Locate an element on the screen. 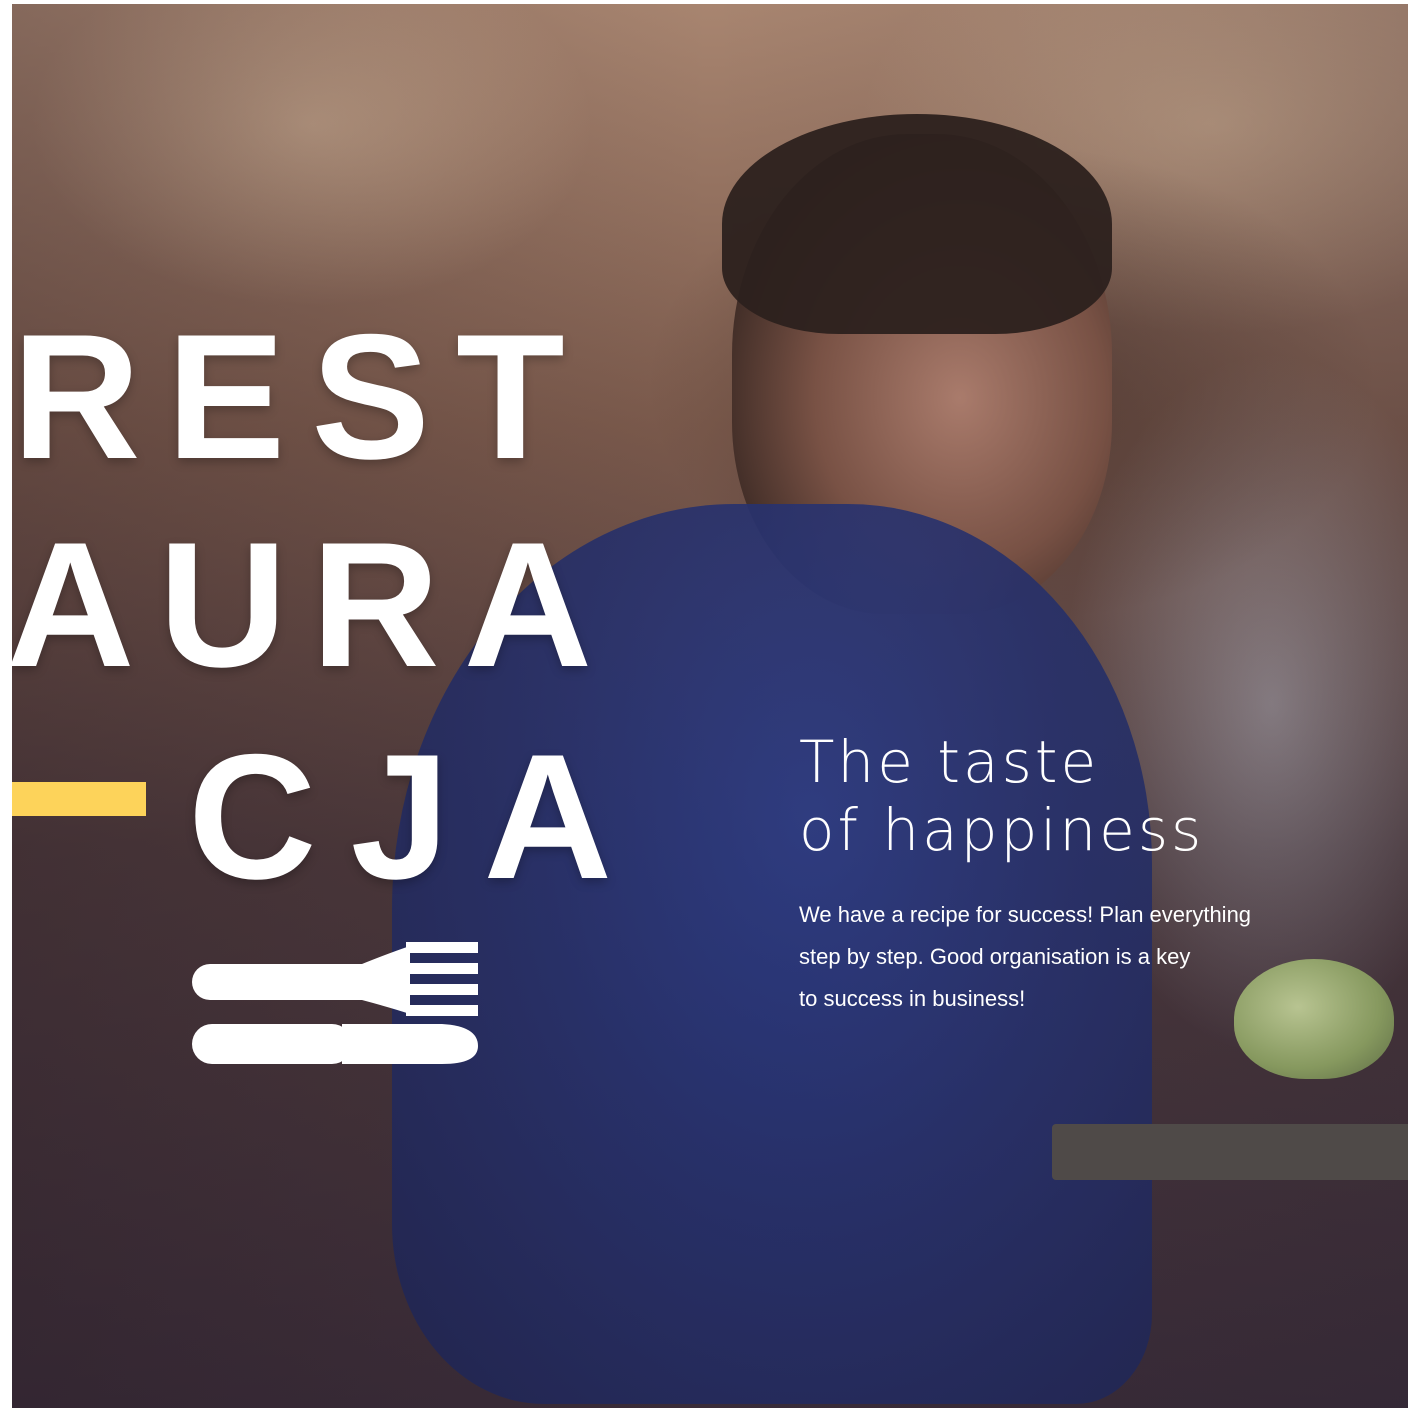  hero-description-line-2: step by step. Good organisation is a key is located at coordinates (995, 956).